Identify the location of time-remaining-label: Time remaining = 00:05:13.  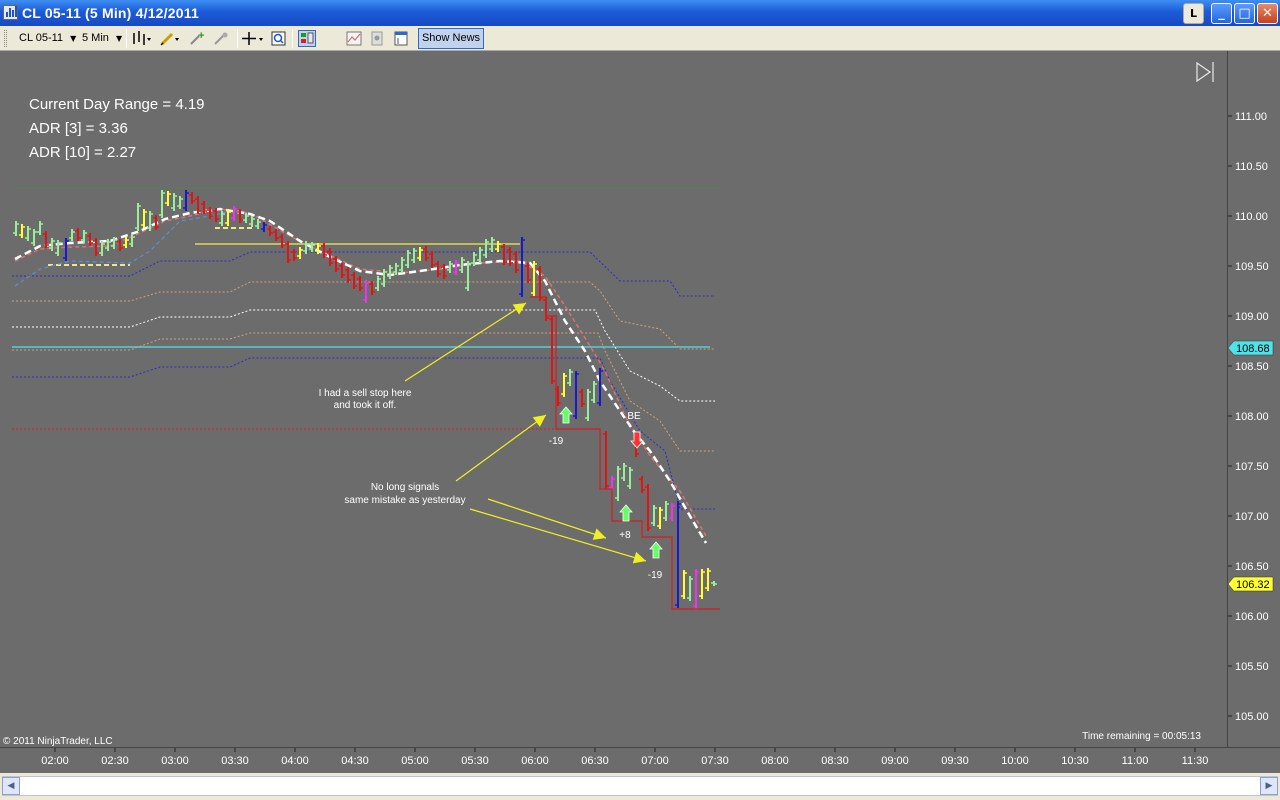
(1141, 736).